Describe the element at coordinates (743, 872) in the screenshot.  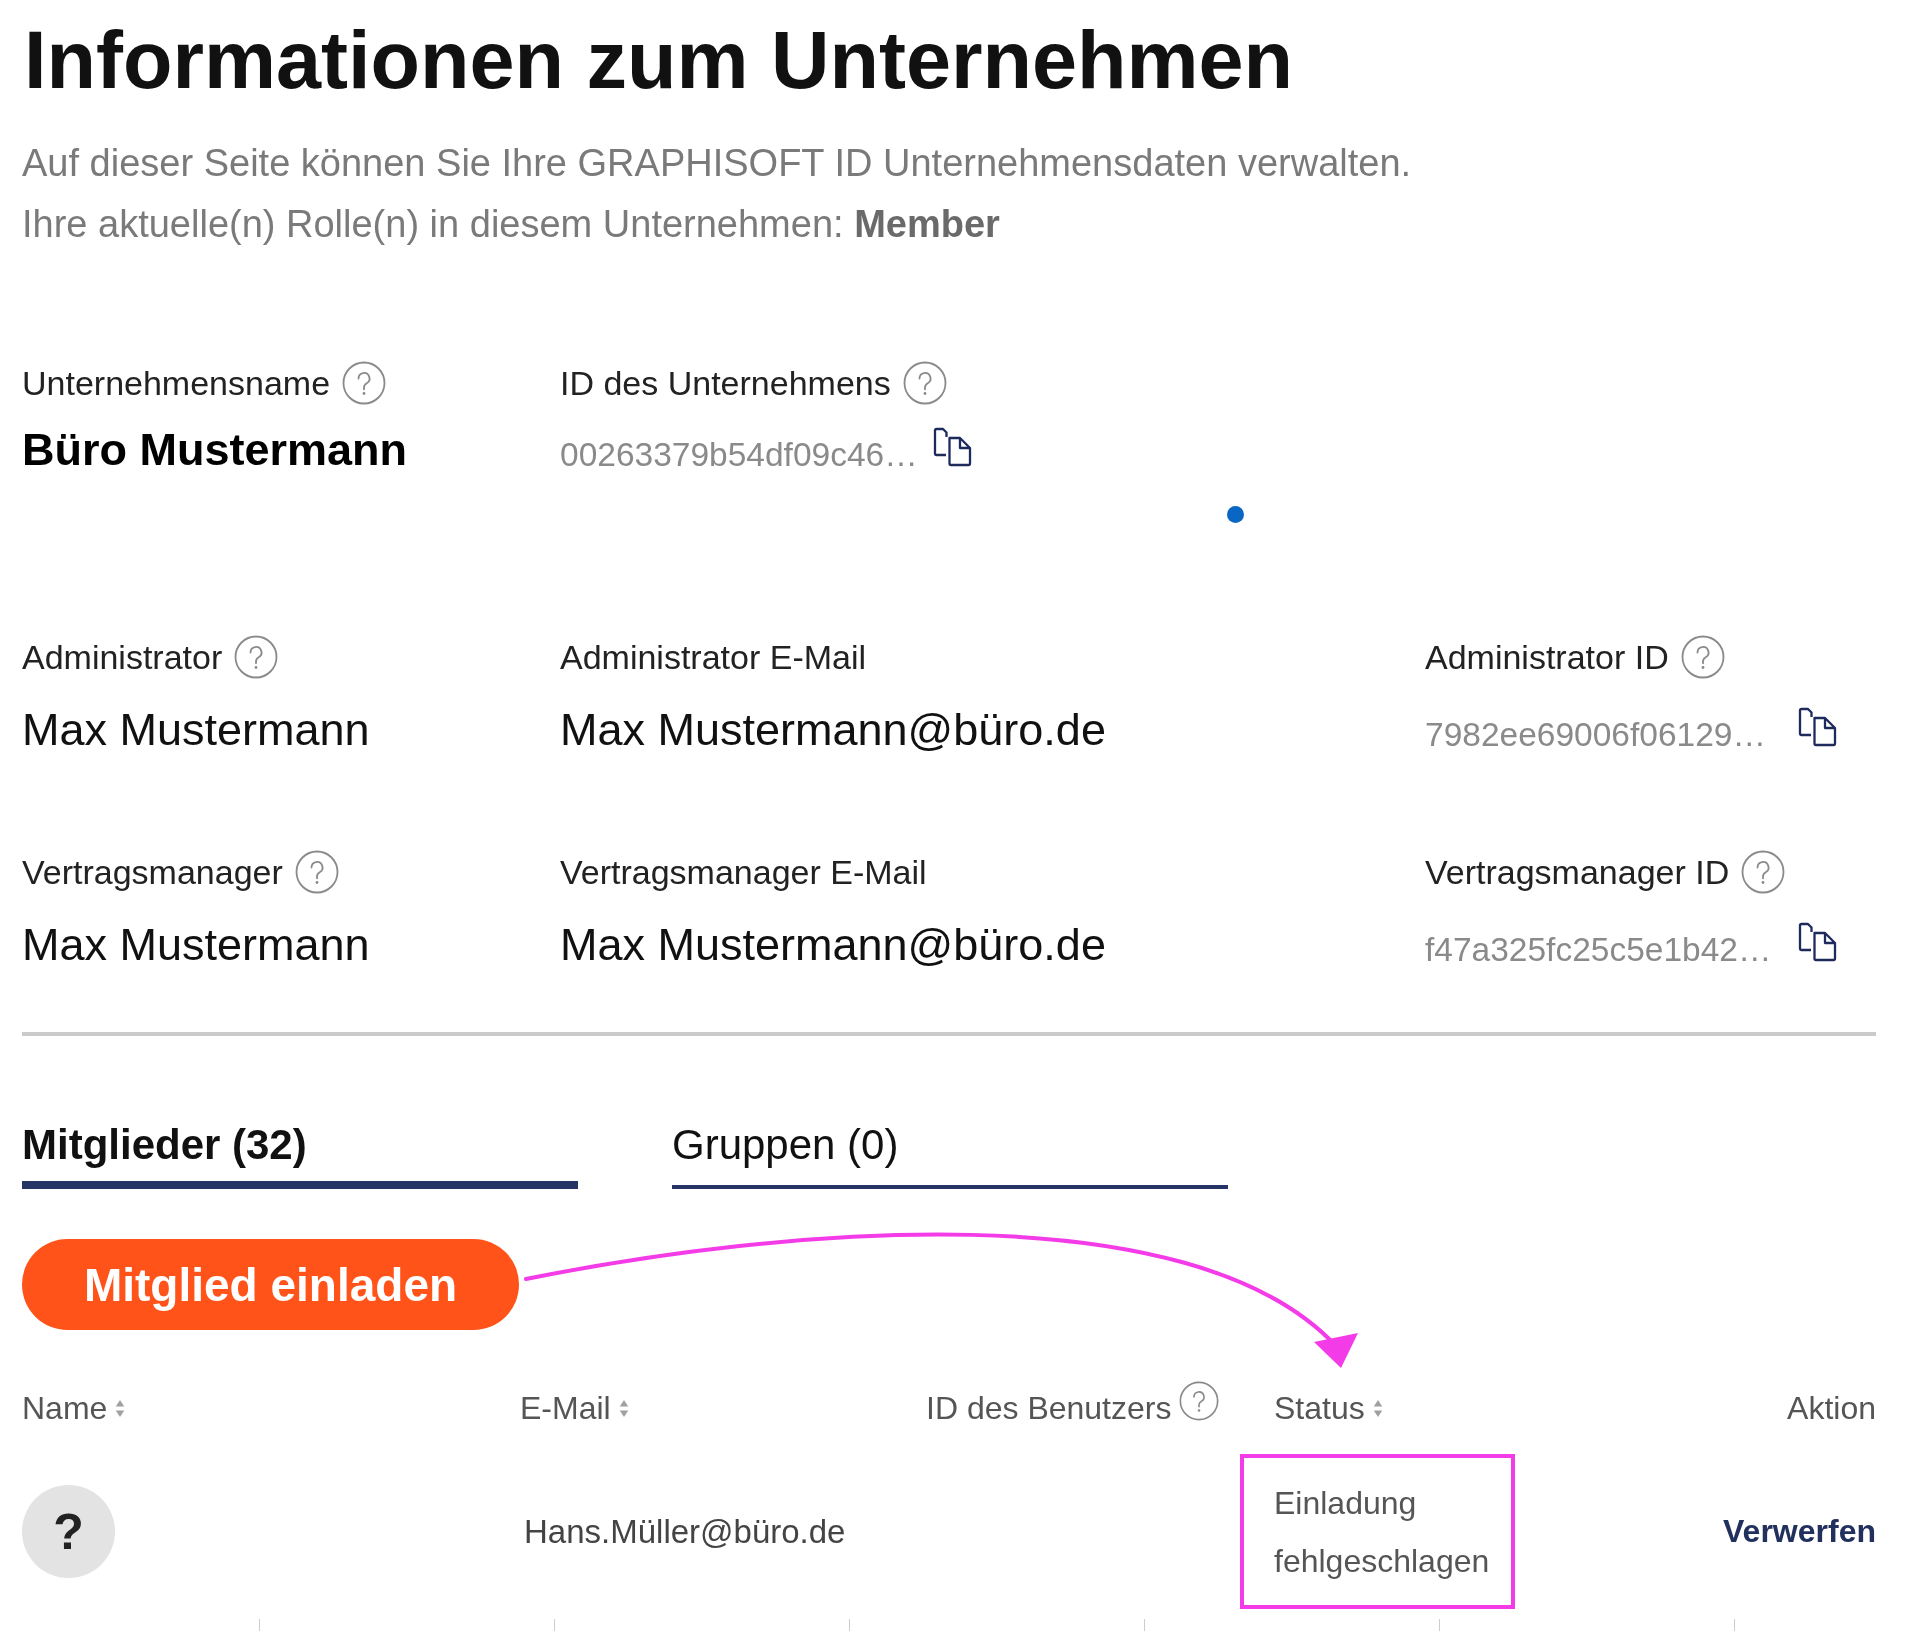
I see `field-label: Vertragsmanager E-Mail` at that location.